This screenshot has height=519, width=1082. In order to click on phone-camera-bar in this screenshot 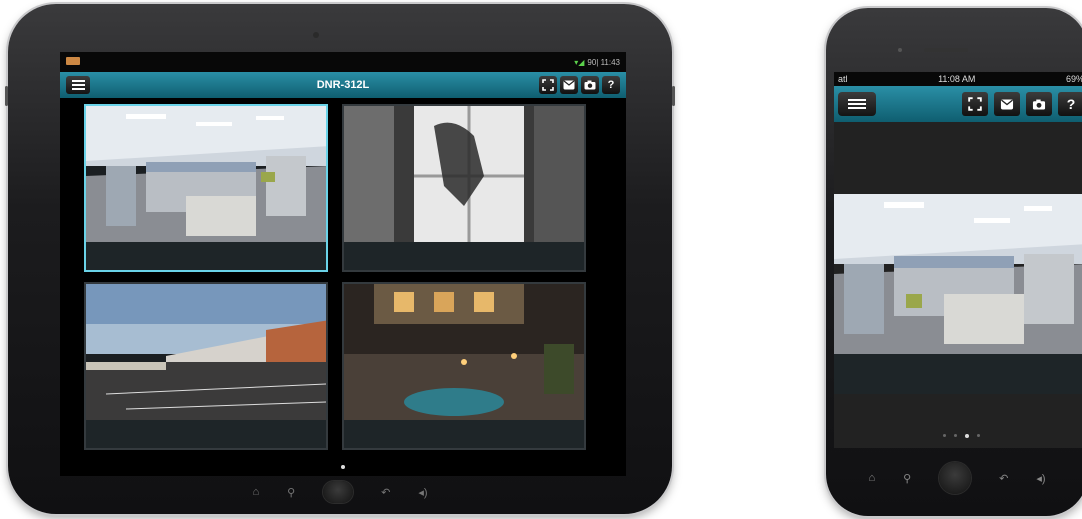, I will do `click(958, 374)`.